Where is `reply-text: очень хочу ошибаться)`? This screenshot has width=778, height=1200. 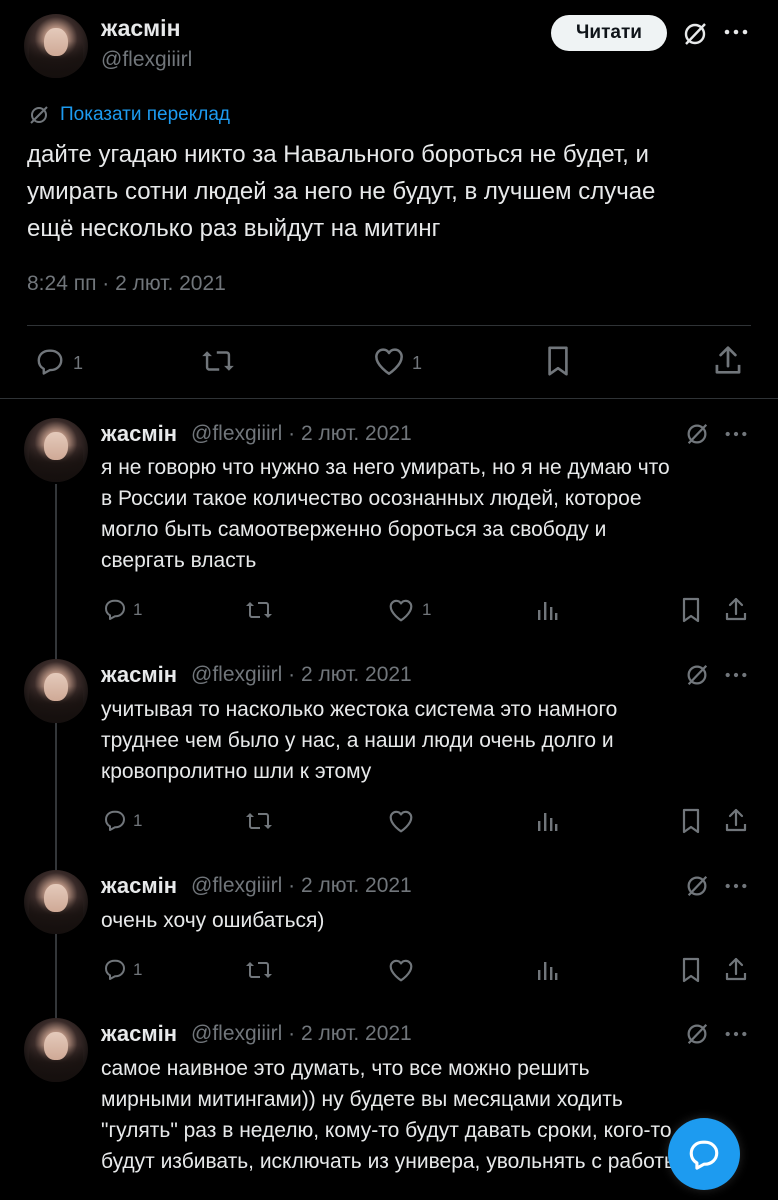
reply-text: очень хочу ошибаться) is located at coordinates (212, 920).